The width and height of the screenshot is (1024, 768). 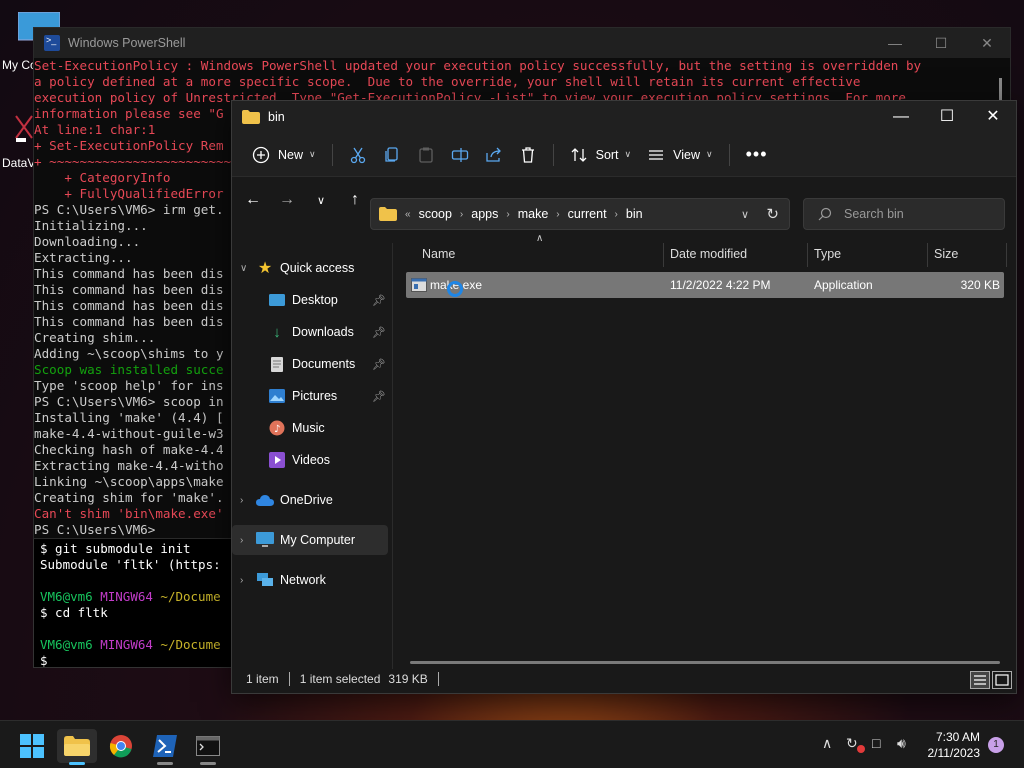 What do you see at coordinates (435, 214) in the screenshot?
I see `breadcrumb-scoop: scoop` at bounding box center [435, 214].